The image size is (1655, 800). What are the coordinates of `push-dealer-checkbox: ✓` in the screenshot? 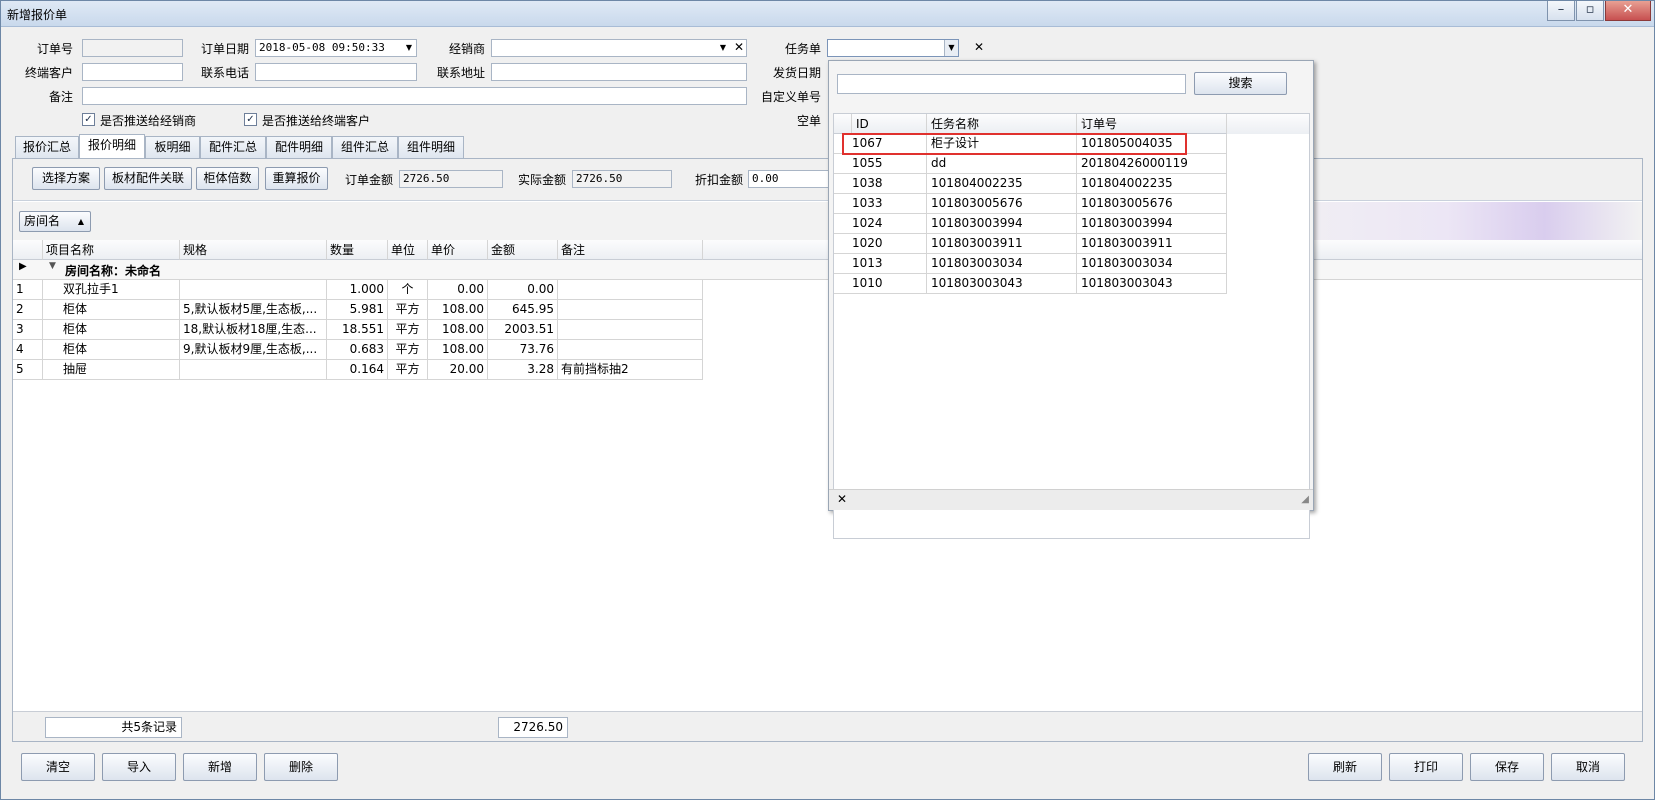 It's located at (88, 119).